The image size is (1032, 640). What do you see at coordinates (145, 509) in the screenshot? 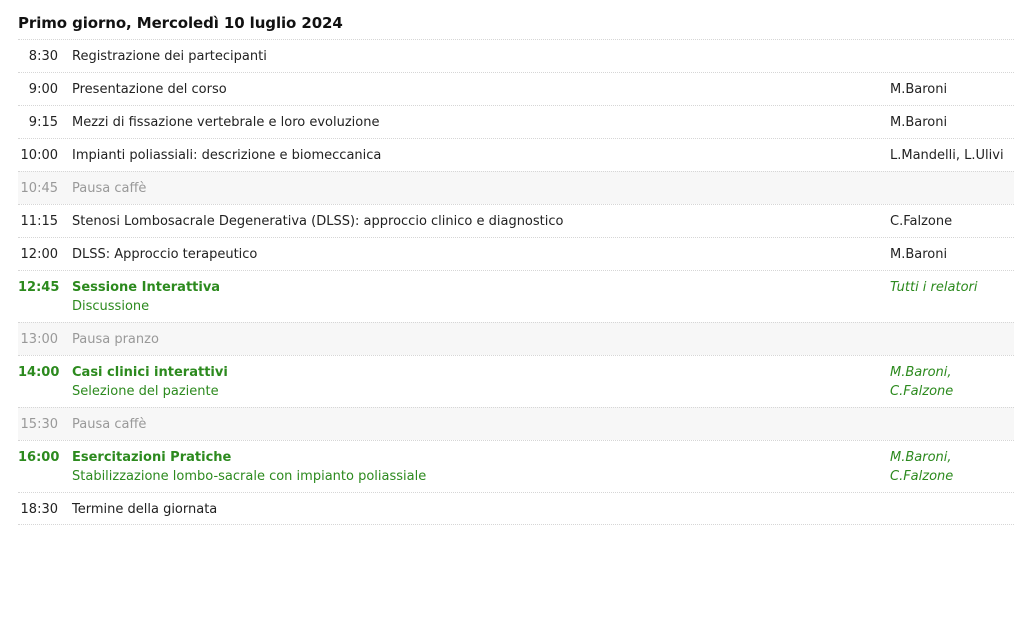
I see `row-title: Termine della giornata` at bounding box center [145, 509].